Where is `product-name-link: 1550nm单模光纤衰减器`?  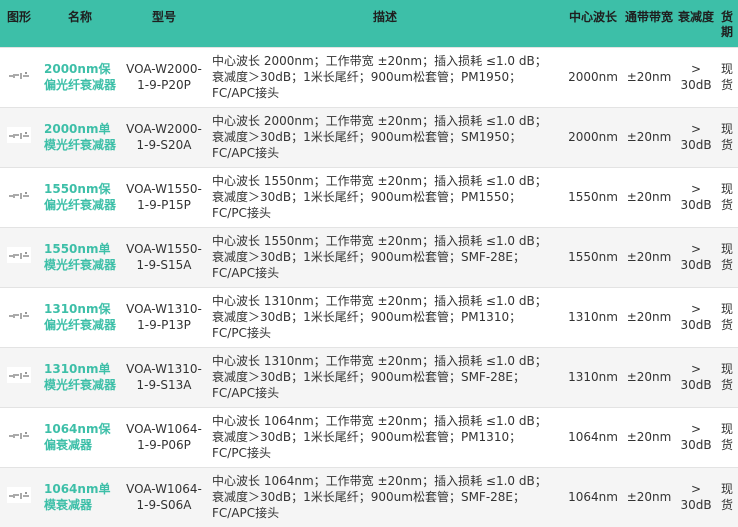 product-name-link: 1550nm单模光纤衰减器 is located at coordinates (80, 257).